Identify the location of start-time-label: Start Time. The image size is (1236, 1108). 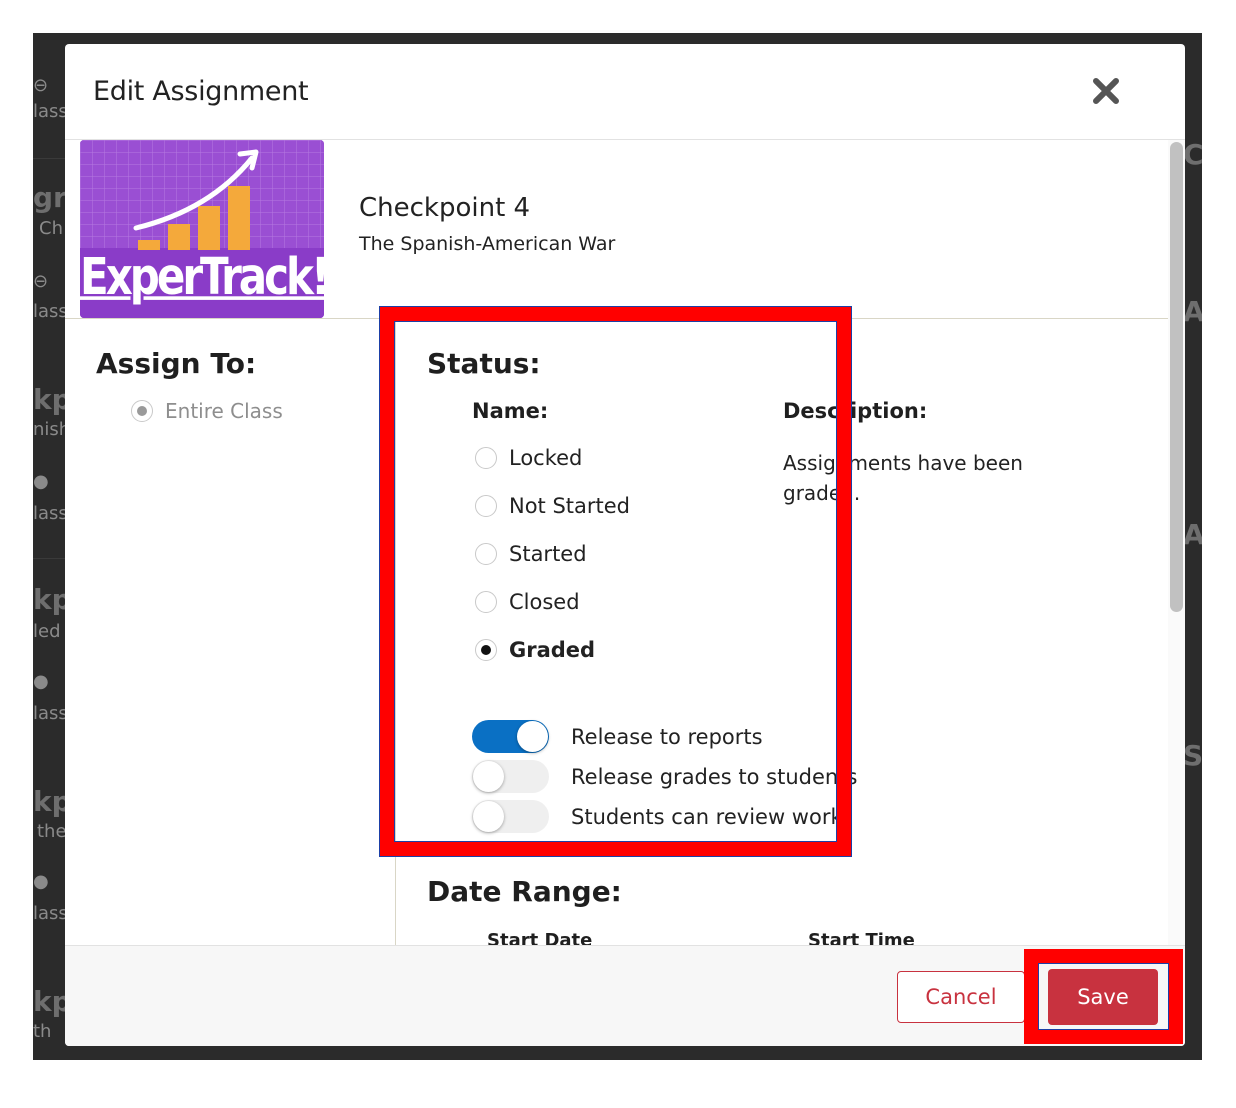
(861, 937).